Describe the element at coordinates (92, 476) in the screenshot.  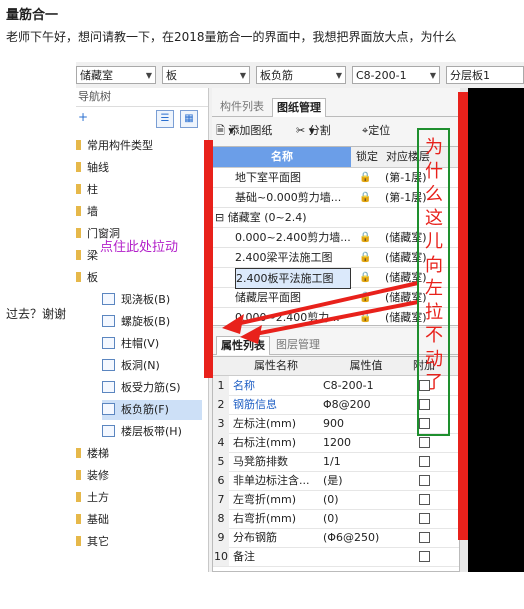
I see `nav-item: 装修` at that location.